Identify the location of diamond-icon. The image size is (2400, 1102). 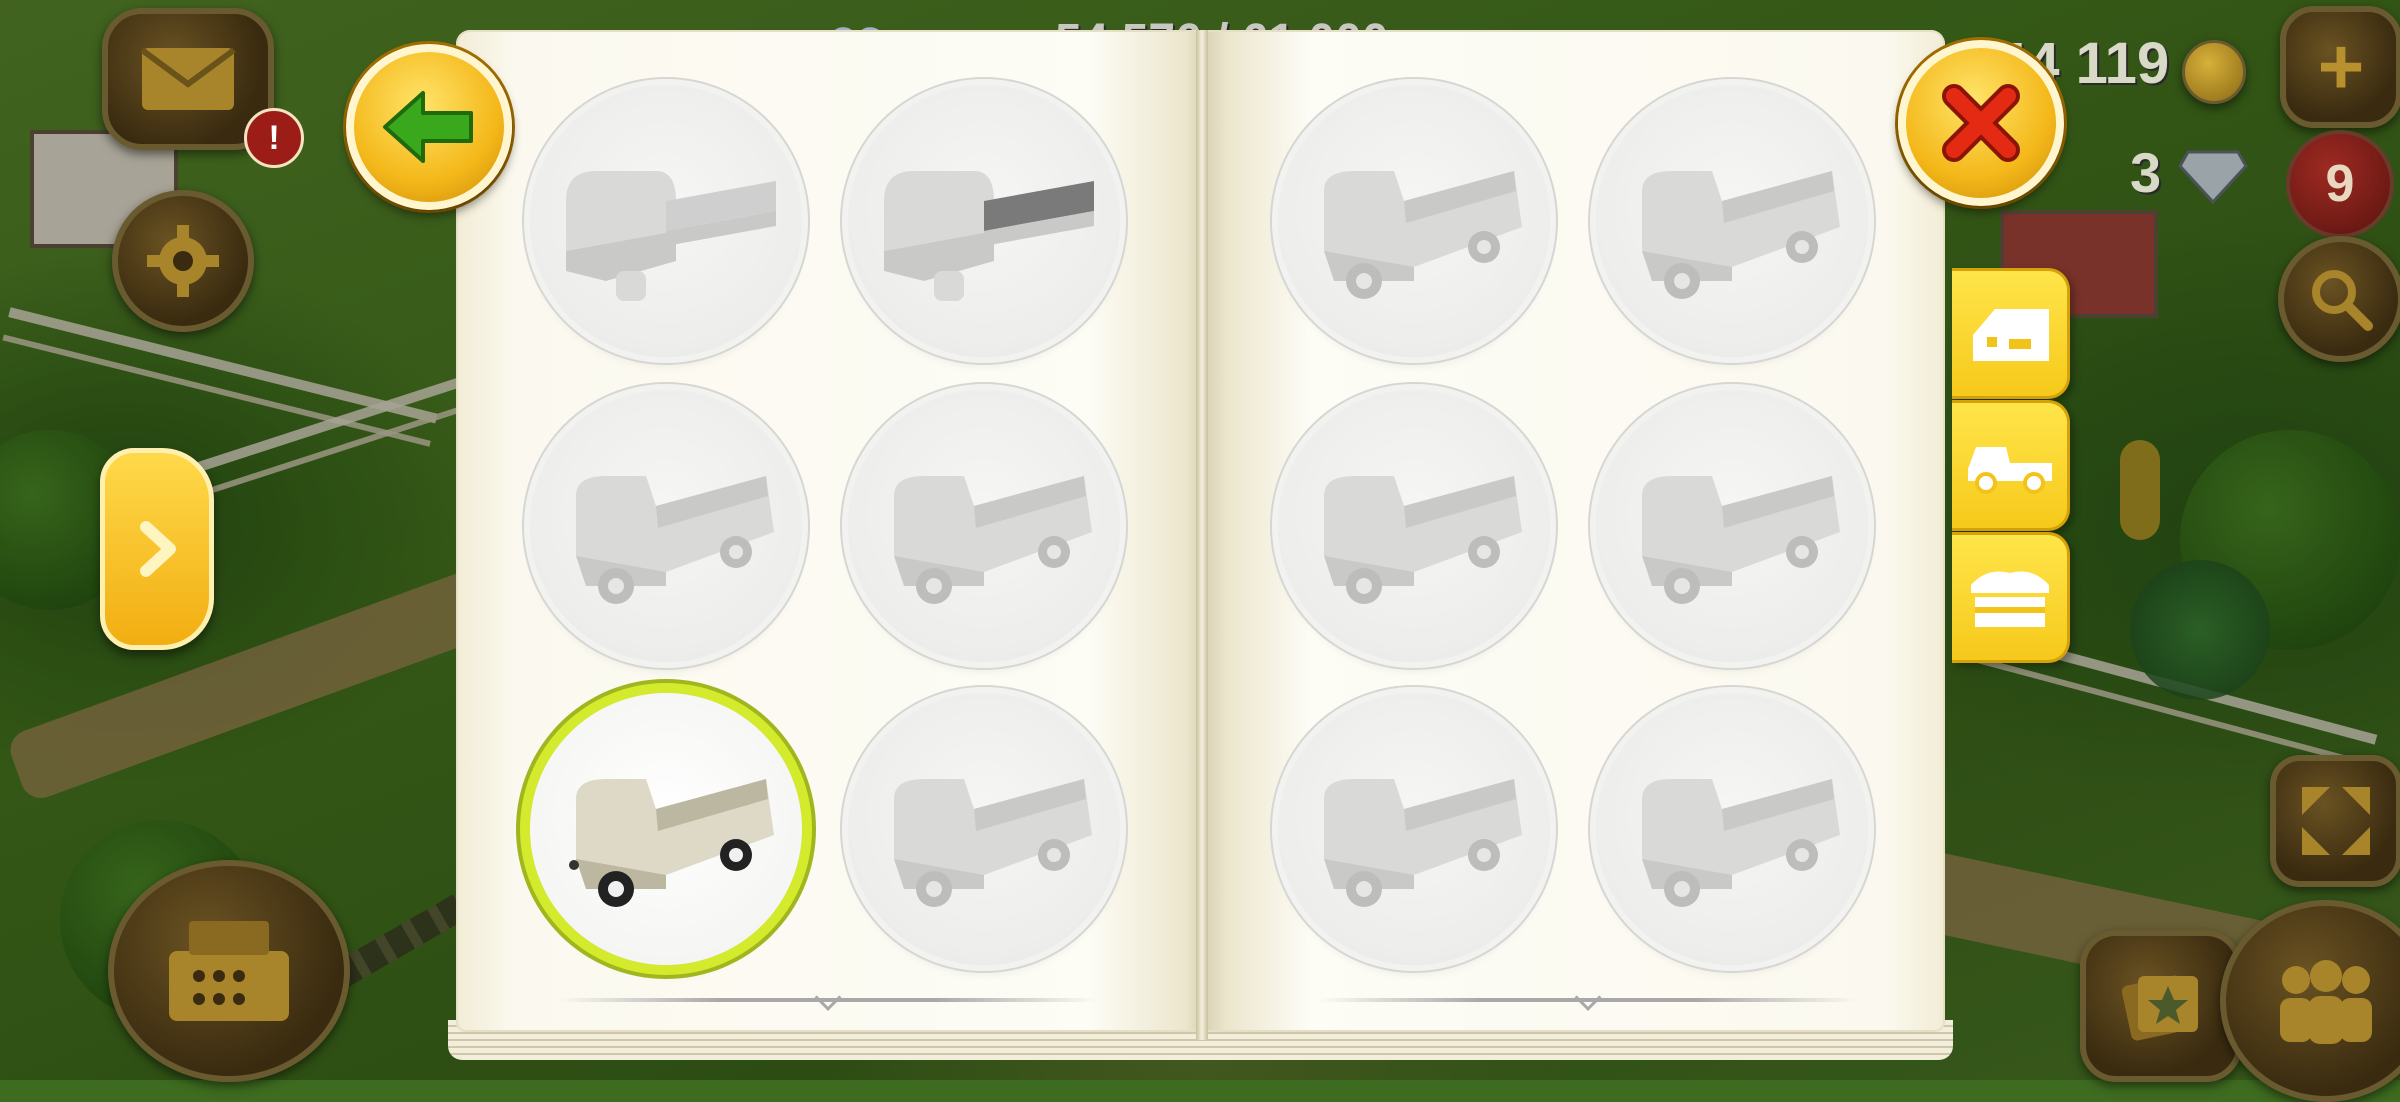
(2213, 177).